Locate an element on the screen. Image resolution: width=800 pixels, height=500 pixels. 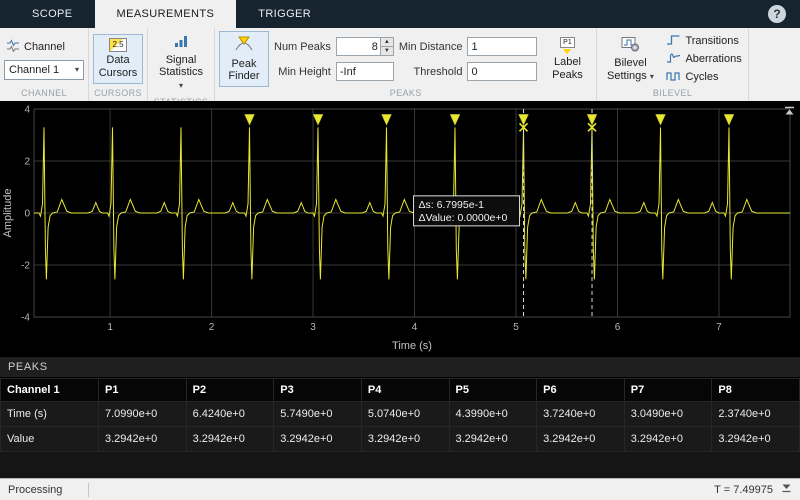
tab-measurements: MEASUREMENTS is located at coordinates (165, 14).